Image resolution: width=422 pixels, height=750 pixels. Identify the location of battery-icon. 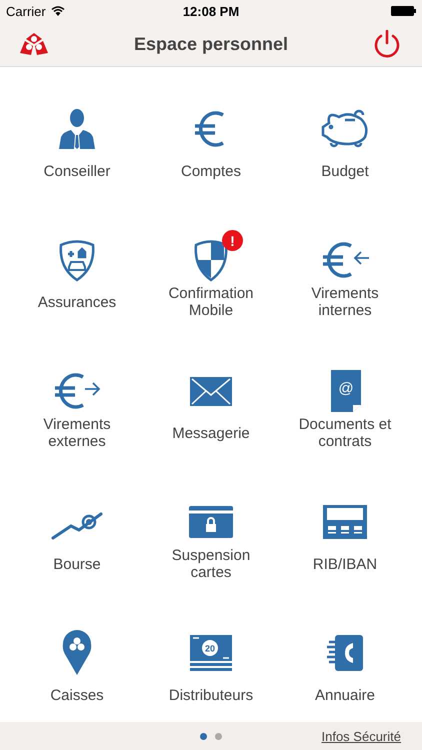
(403, 11).